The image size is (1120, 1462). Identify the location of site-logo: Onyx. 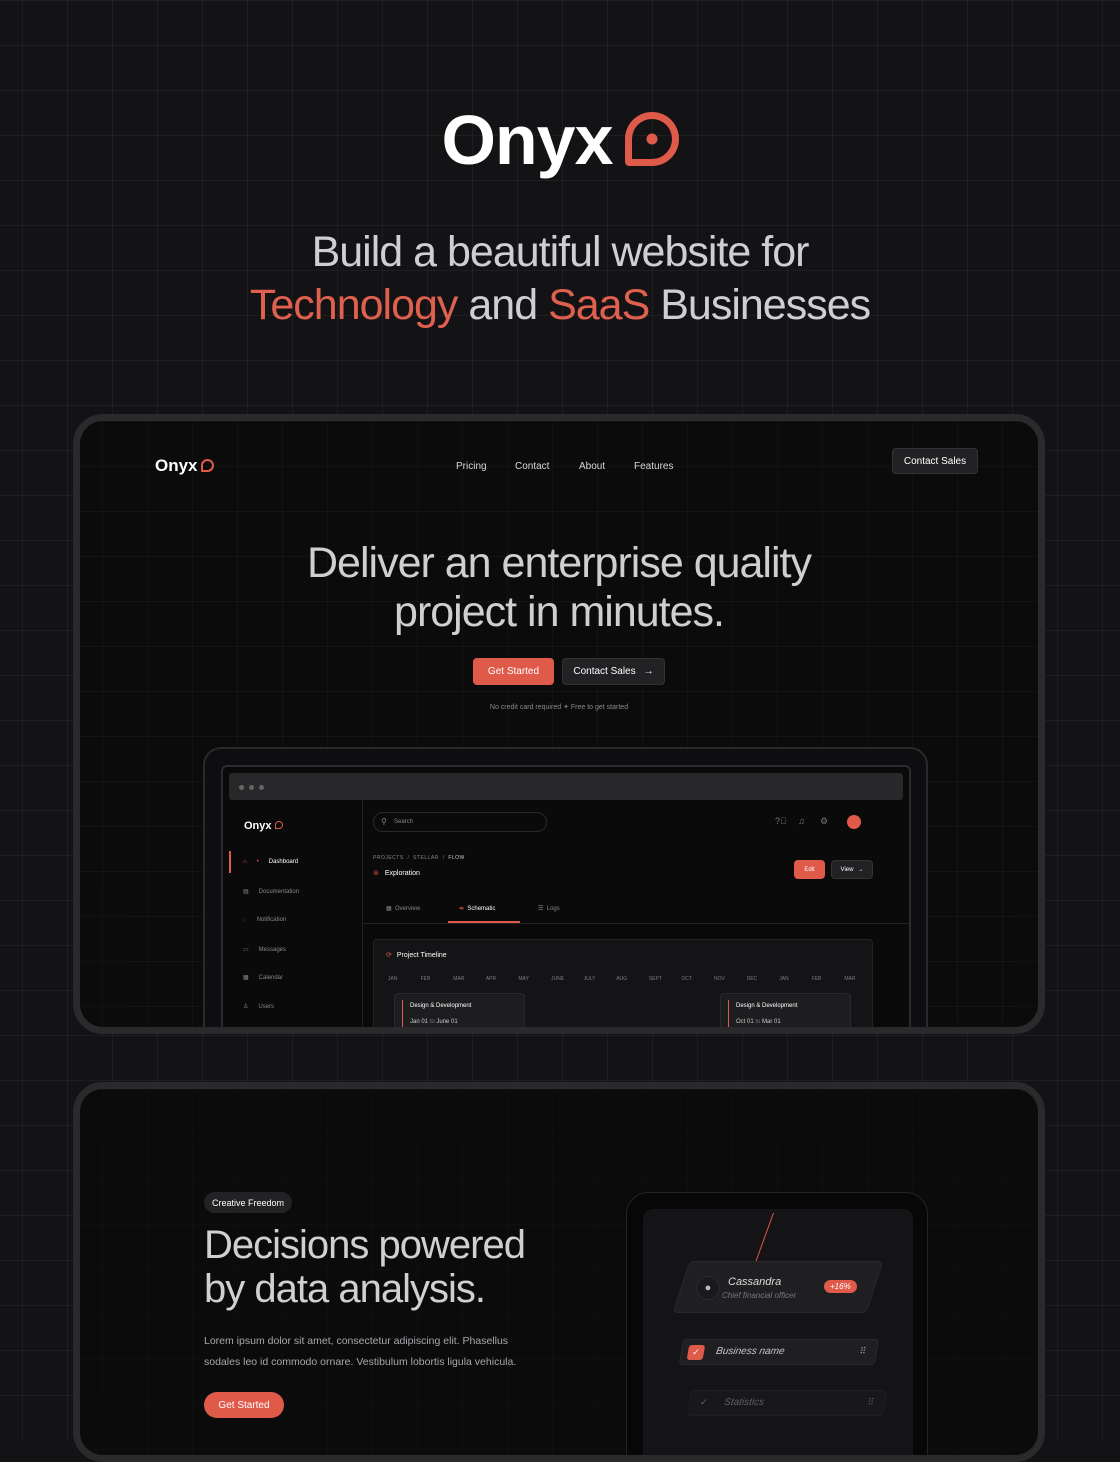
(184, 466).